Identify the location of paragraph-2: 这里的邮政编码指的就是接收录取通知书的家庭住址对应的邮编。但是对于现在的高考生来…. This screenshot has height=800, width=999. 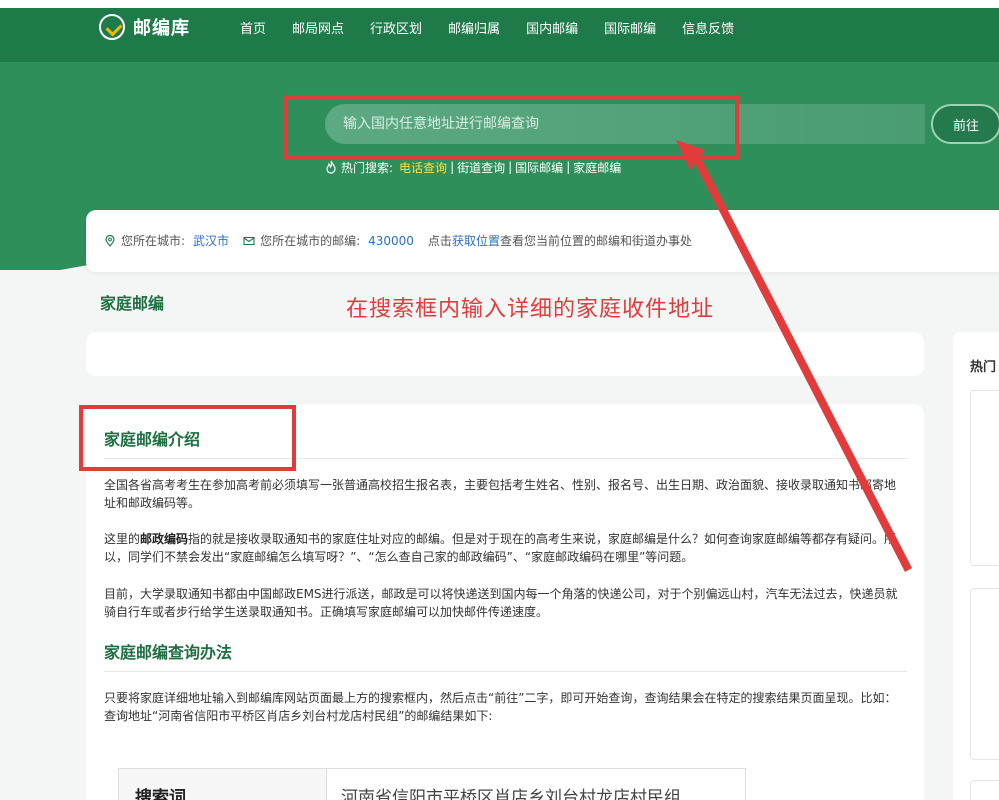
(504, 548).